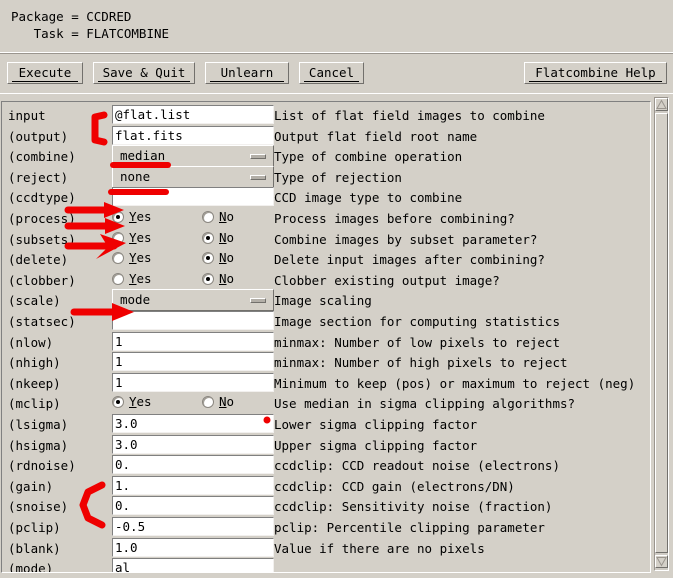 The height and width of the screenshot is (579, 674). Describe the element at coordinates (123, 465) in the screenshot. I see `param-value-rdnoise: 0.` at that location.